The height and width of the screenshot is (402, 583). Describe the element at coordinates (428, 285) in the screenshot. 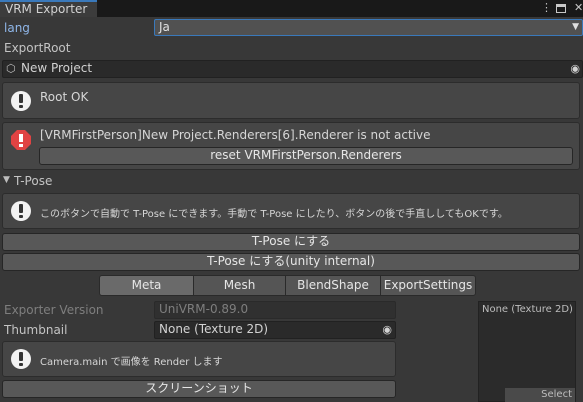

I see `tab-exportsettings: ExportSettings` at that location.